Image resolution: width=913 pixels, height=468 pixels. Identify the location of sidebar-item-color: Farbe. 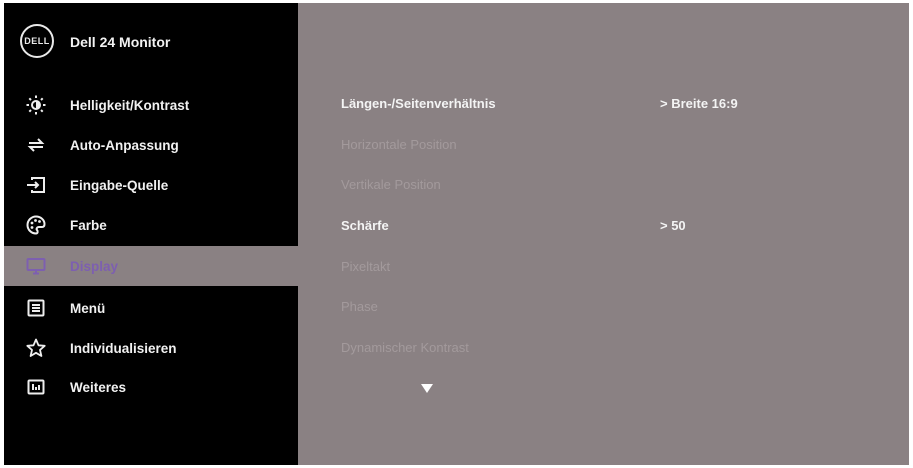
(151, 225).